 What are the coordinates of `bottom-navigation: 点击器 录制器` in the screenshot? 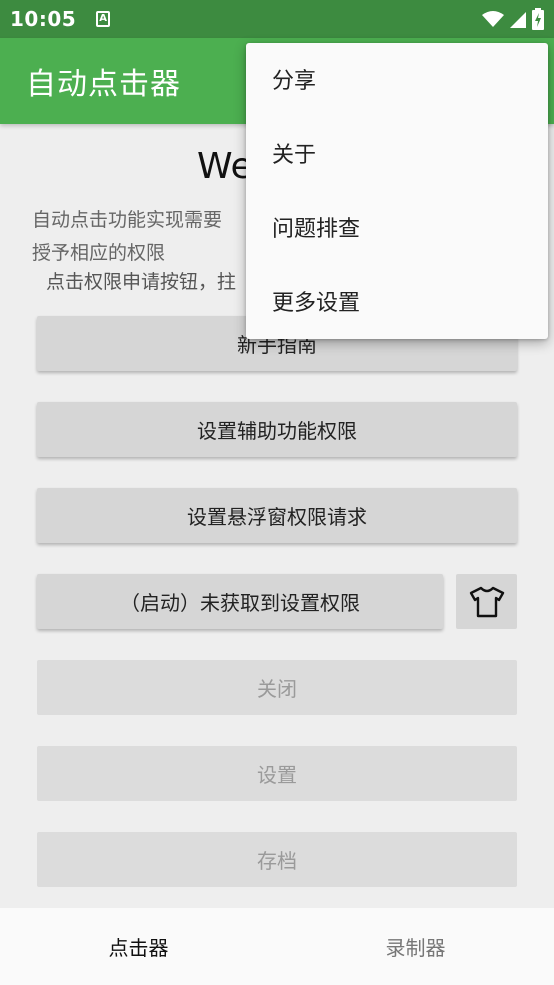 It's located at (277, 946).